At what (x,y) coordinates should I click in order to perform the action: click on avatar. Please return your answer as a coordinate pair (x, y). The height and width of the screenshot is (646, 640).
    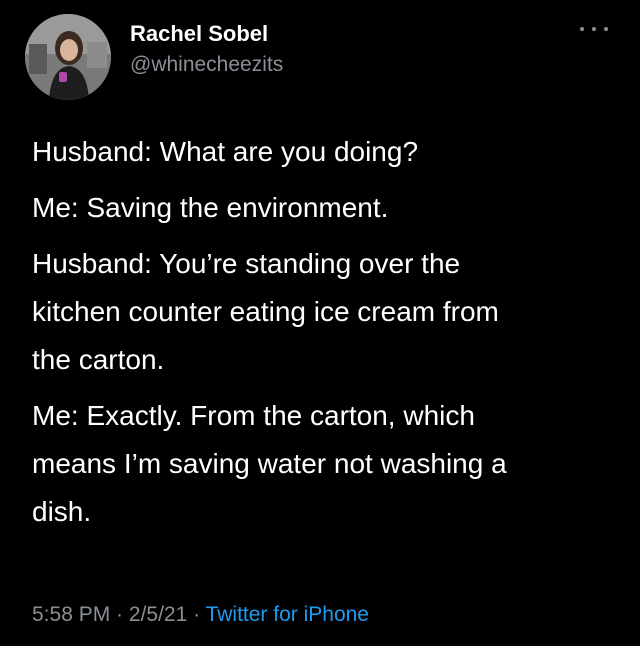
    Looking at the image, I should click on (68, 57).